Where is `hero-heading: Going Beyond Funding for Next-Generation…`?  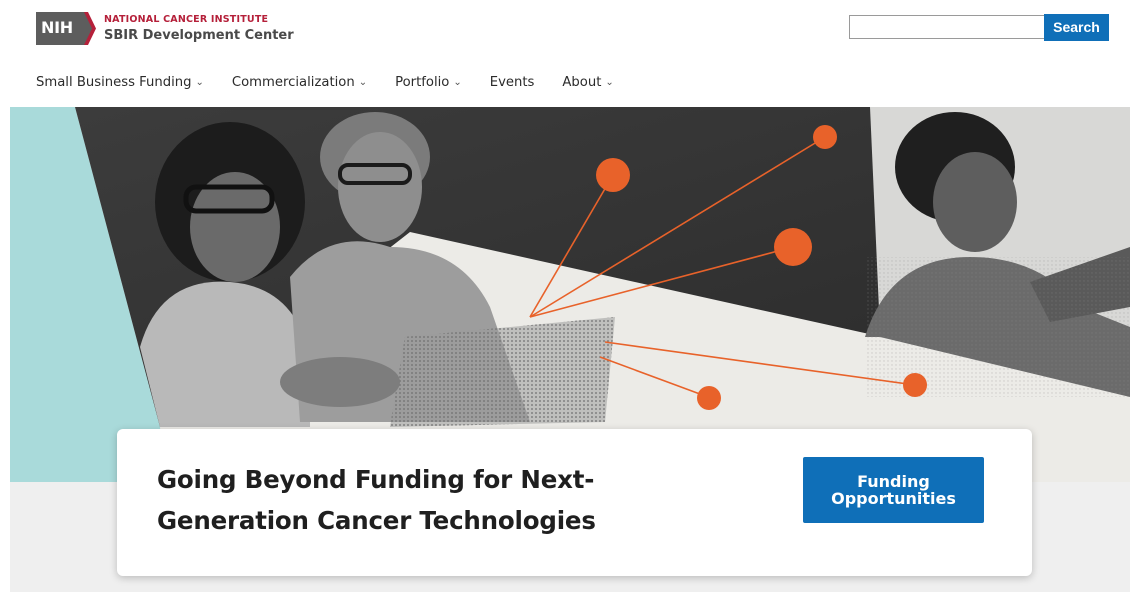
hero-heading: Going Beyond Funding for Next-Generation… is located at coordinates (376, 500).